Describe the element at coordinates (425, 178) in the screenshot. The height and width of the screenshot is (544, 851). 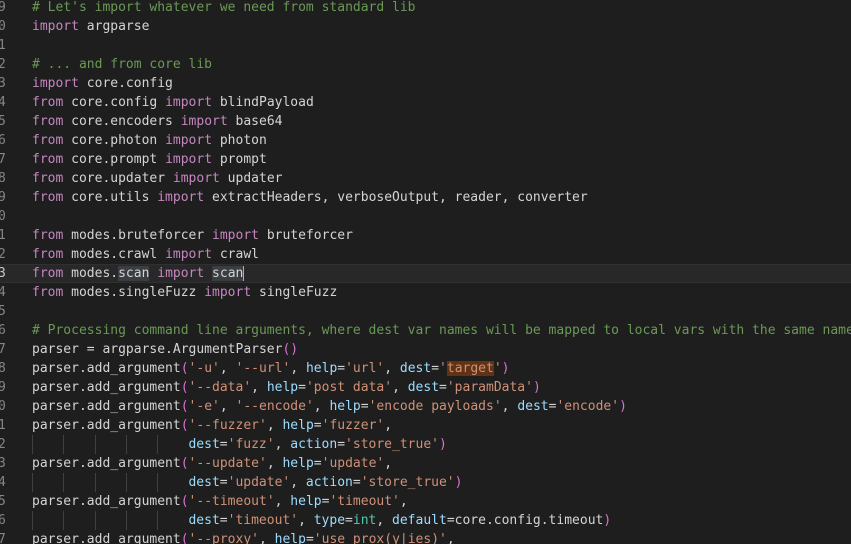
I see `code-line: 8 from core.updater import updater` at that location.